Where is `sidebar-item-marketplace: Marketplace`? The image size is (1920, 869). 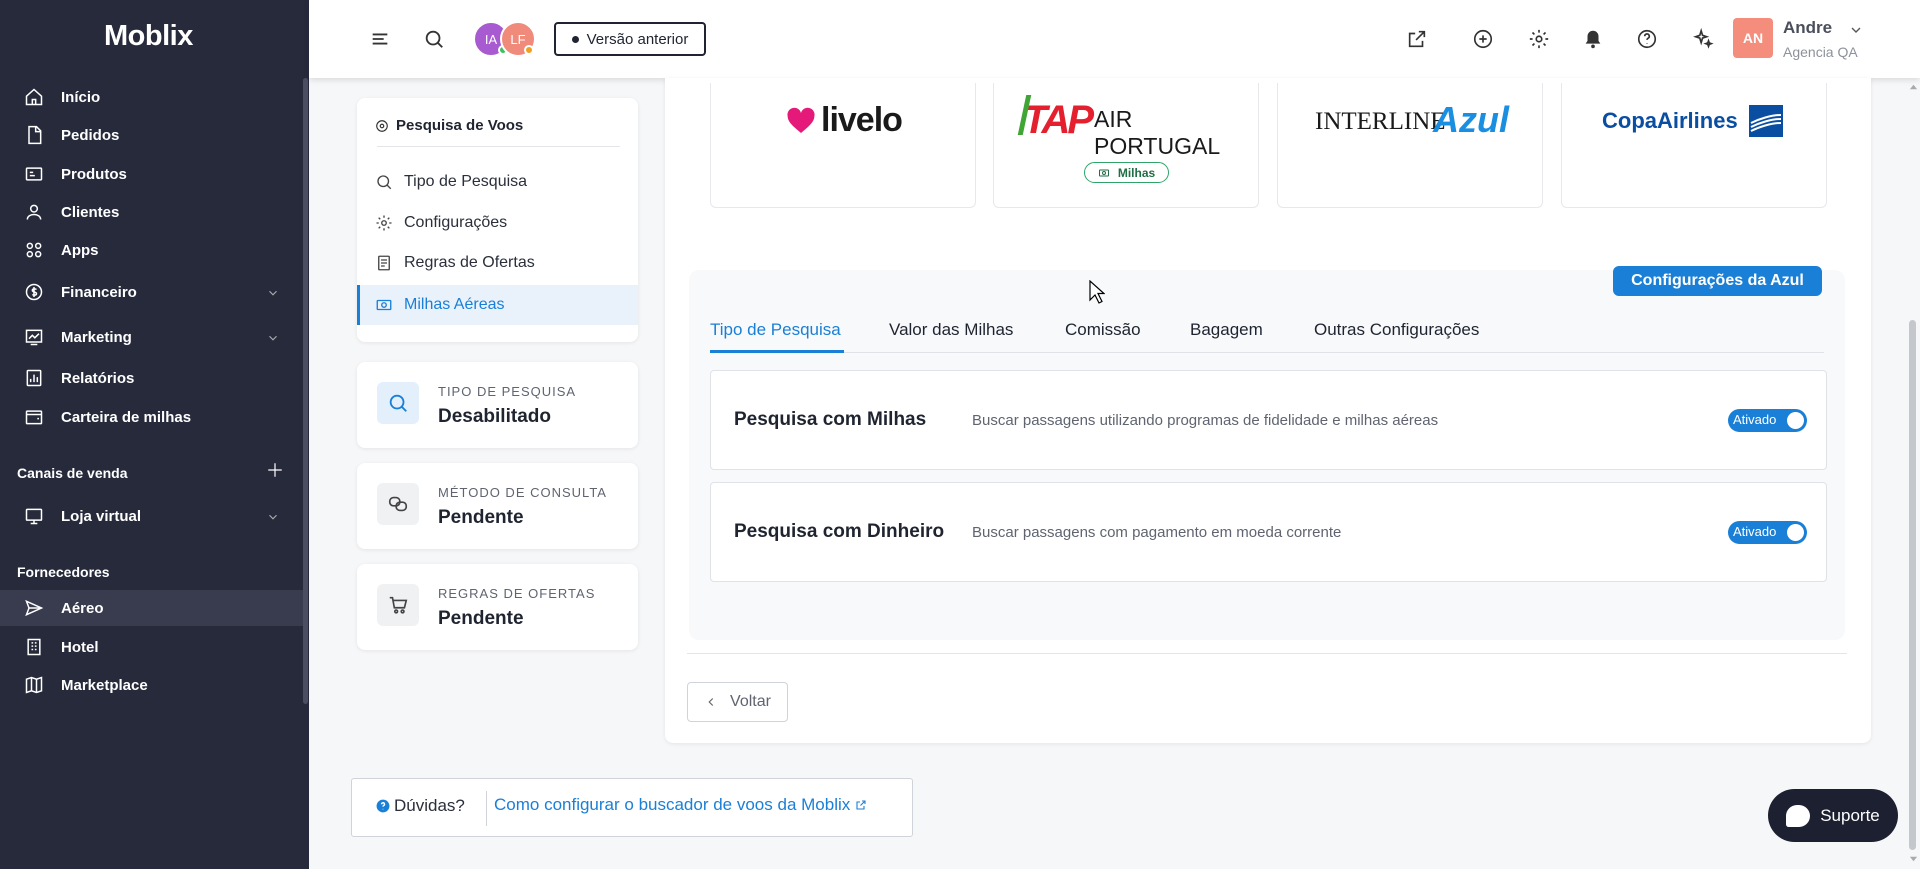
sidebar-item-marketplace: Marketplace is located at coordinates (151, 685).